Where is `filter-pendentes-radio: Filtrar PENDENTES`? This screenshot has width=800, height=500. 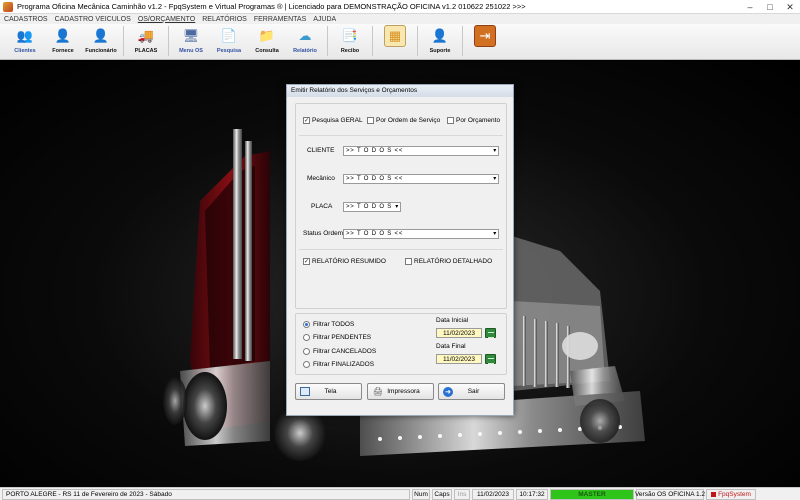 filter-pendentes-radio: Filtrar PENDENTES is located at coordinates (337, 337).